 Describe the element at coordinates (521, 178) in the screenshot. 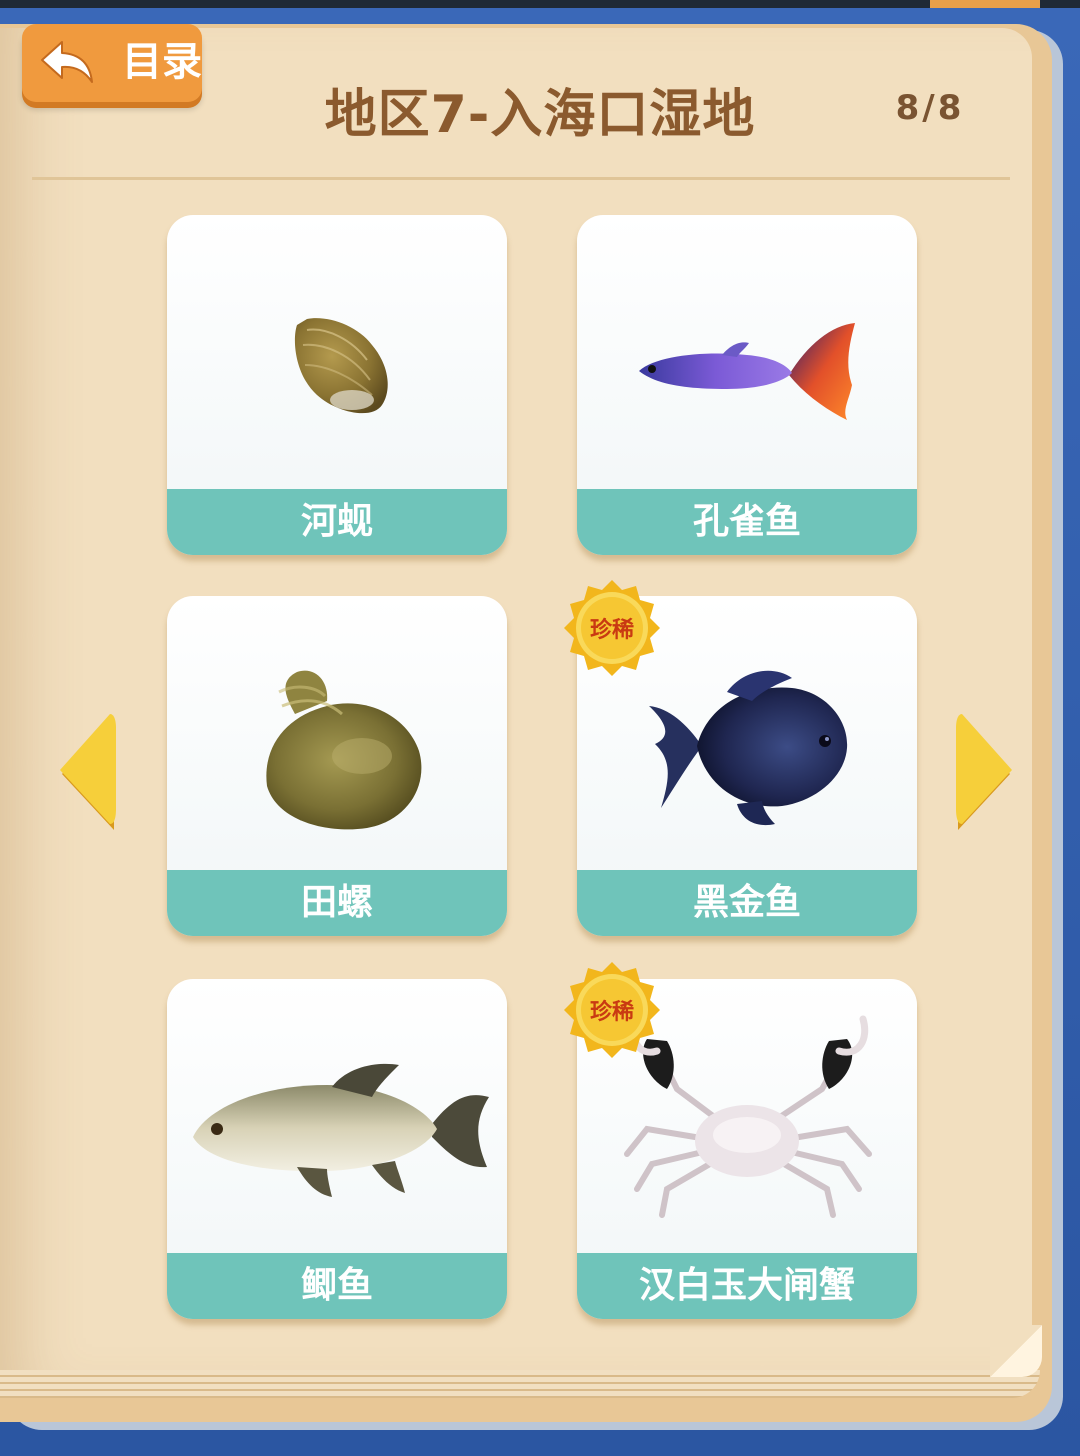

I see `title-divider` at that location.